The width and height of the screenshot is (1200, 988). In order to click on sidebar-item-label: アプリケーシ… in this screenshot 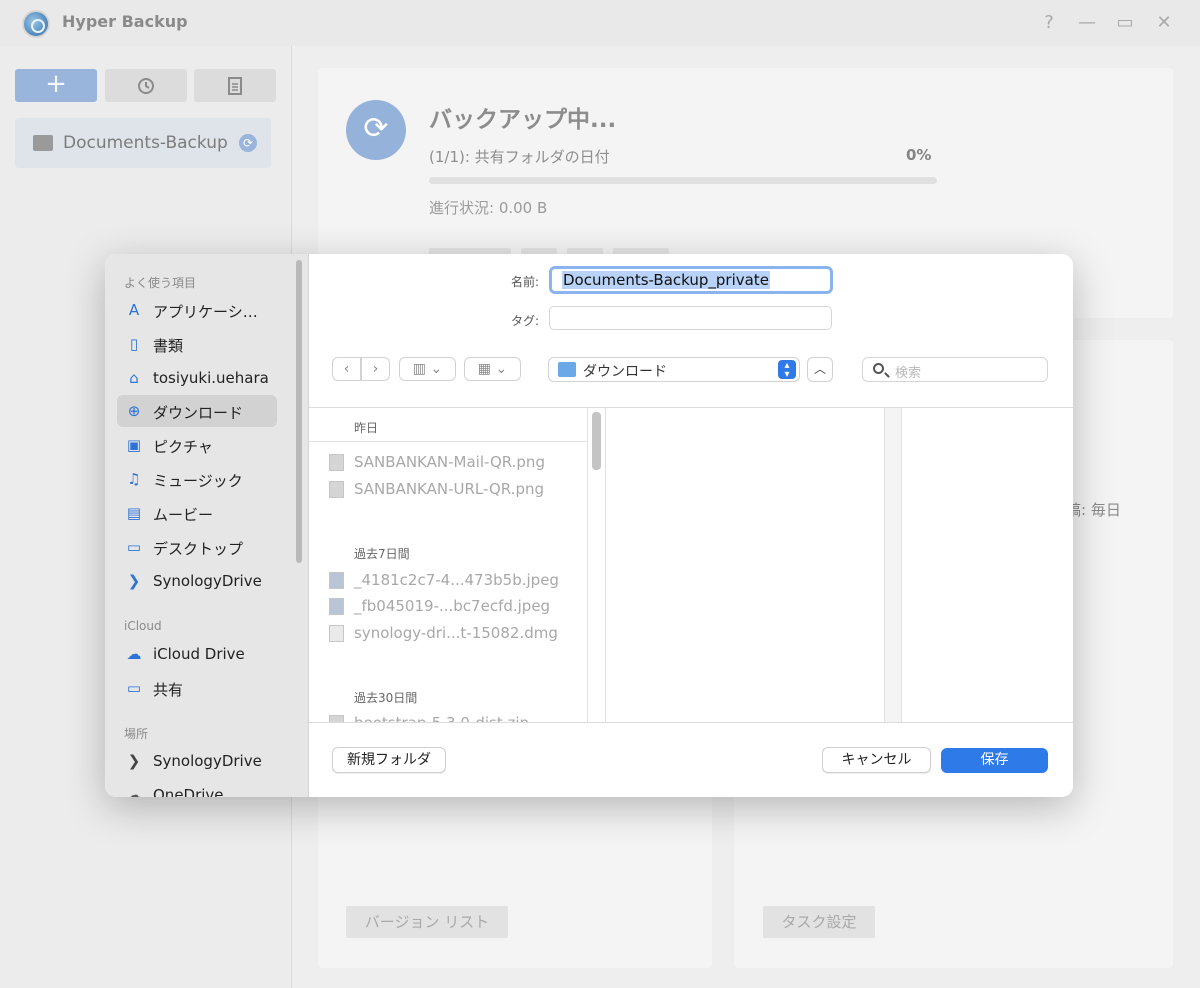, I will do `click(205, 312)`.